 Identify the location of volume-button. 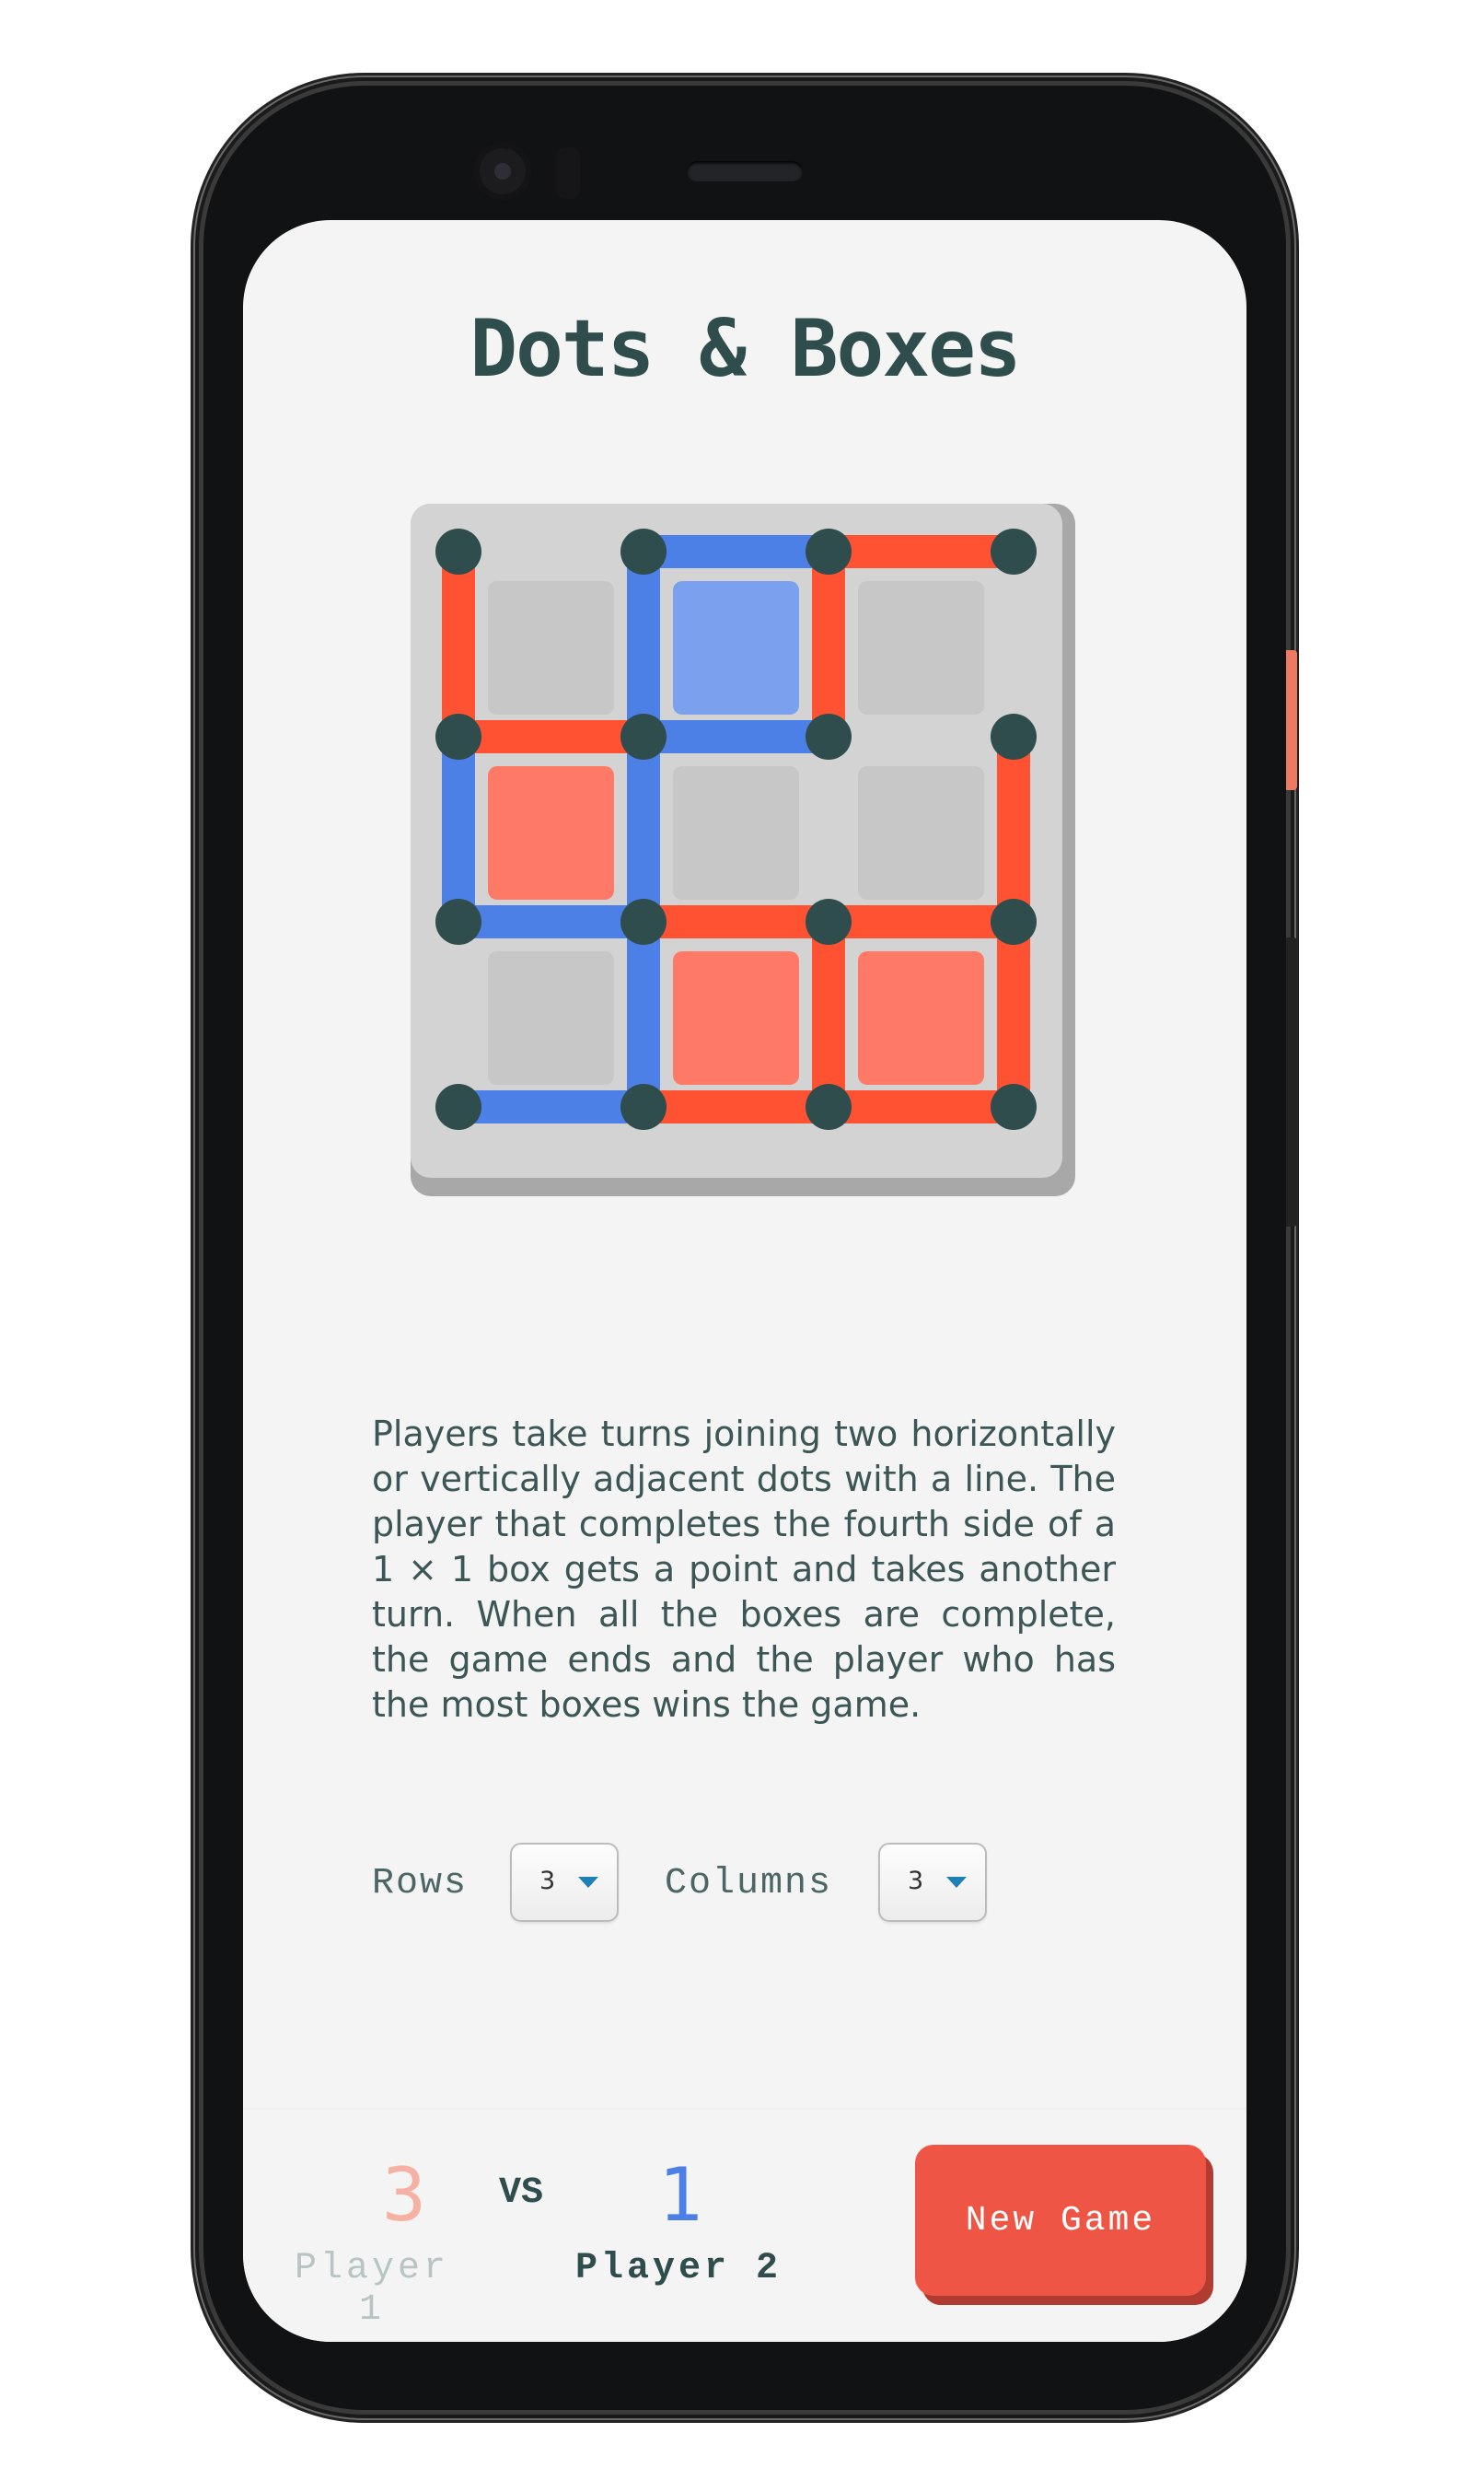
(1291, 1082).